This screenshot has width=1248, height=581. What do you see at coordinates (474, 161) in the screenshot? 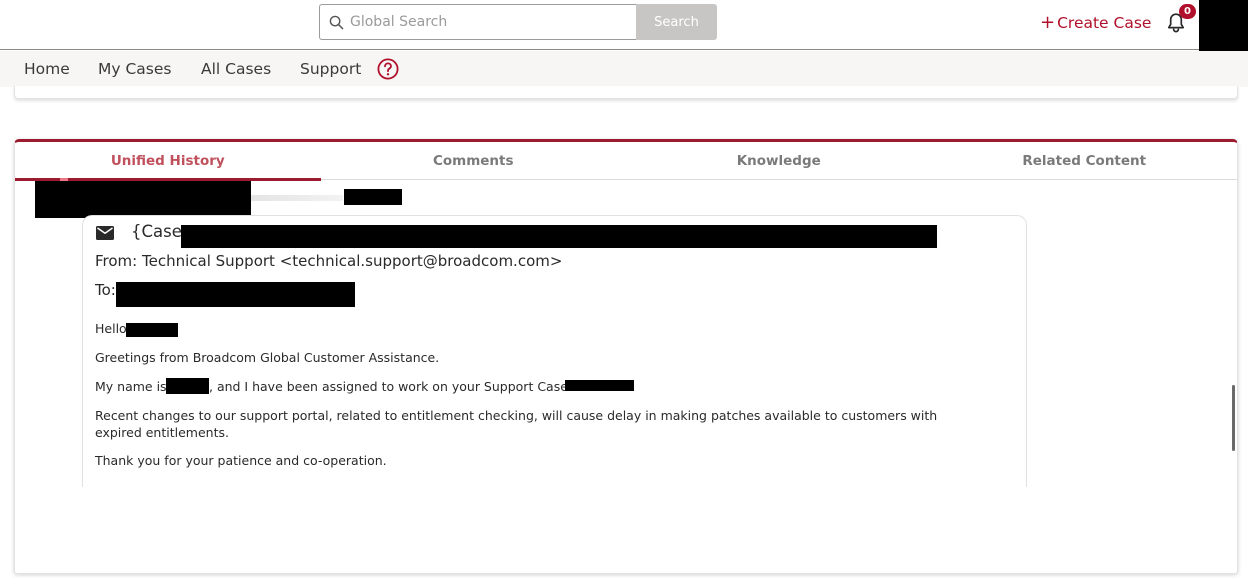
I see `tab-comments: Comments` at bounding box center [474, 161].